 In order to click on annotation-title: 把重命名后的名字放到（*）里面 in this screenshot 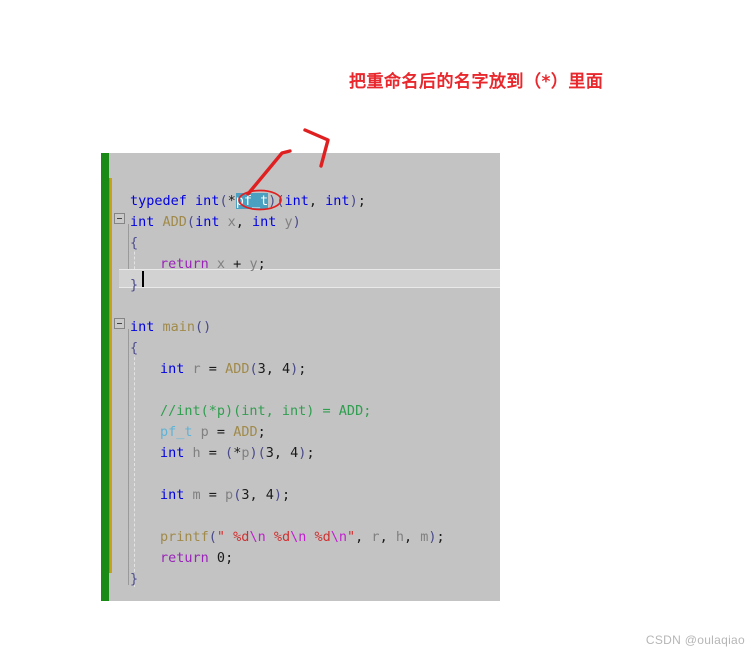, I will do `click(476, 82)`.